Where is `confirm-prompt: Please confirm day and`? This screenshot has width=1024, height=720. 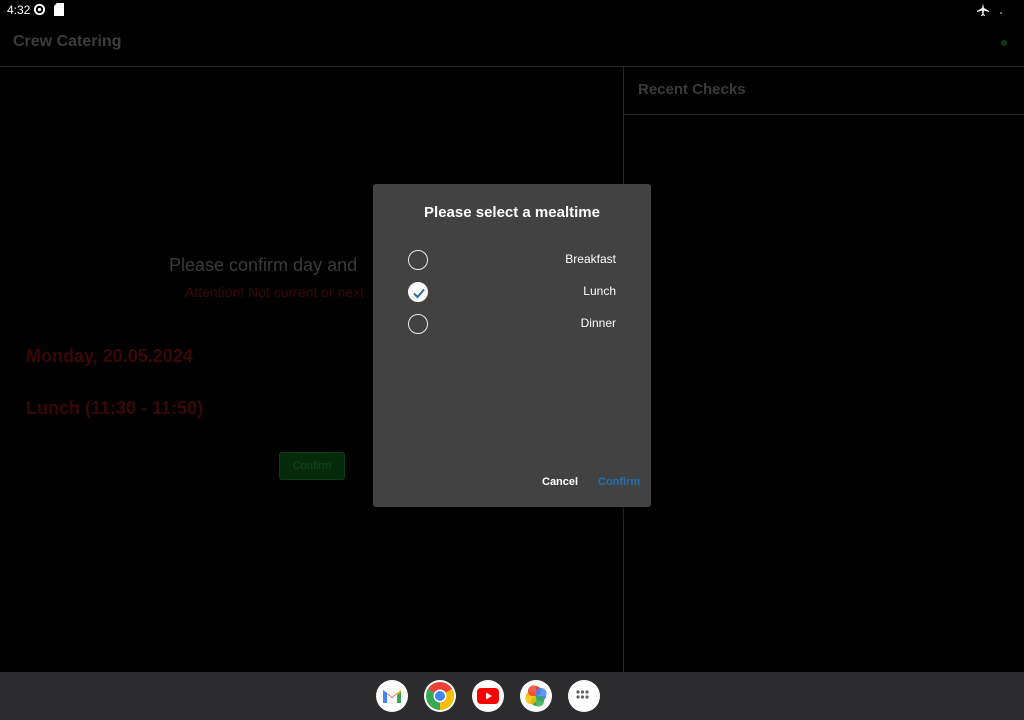
confirm-prompt: Please confirm day and is located at coordinates (263, 265).